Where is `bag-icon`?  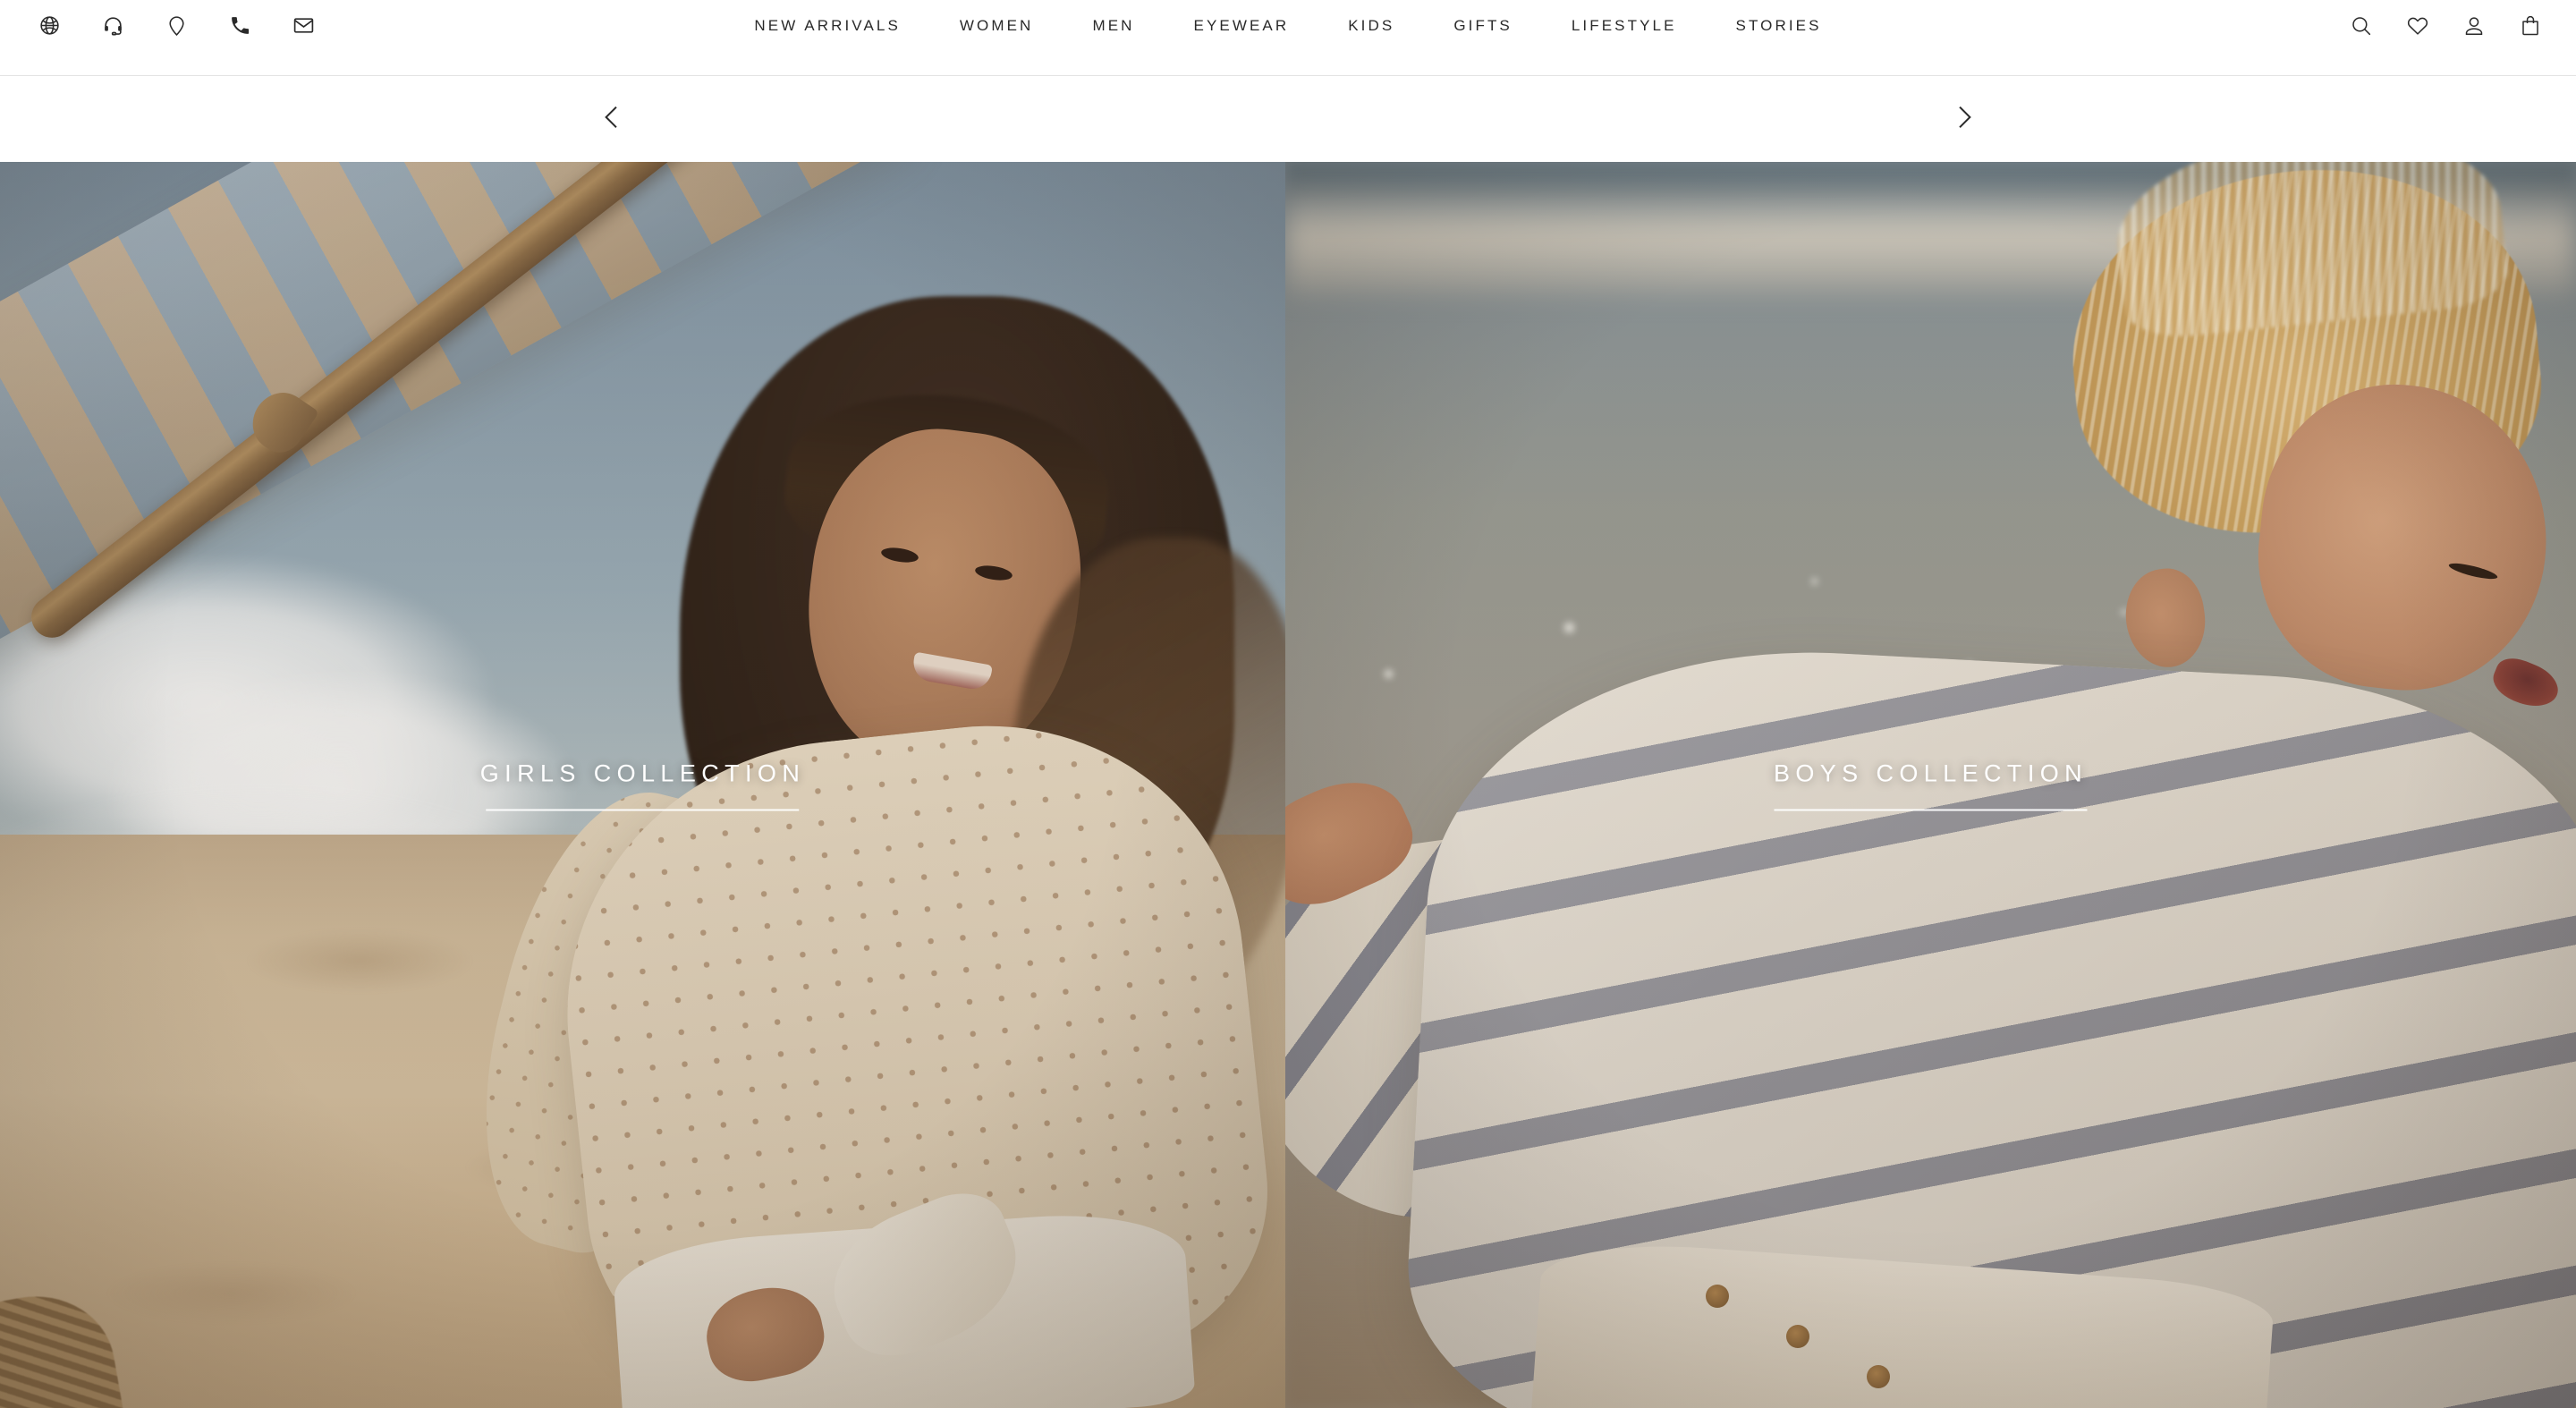 bag-icon is located at coordinates (2530, 26).